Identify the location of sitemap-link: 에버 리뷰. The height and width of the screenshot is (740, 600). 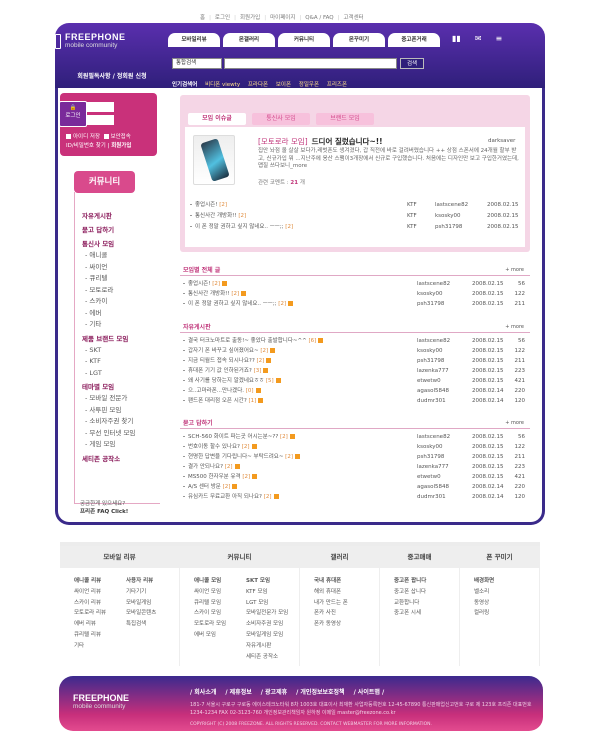
(90, 624).